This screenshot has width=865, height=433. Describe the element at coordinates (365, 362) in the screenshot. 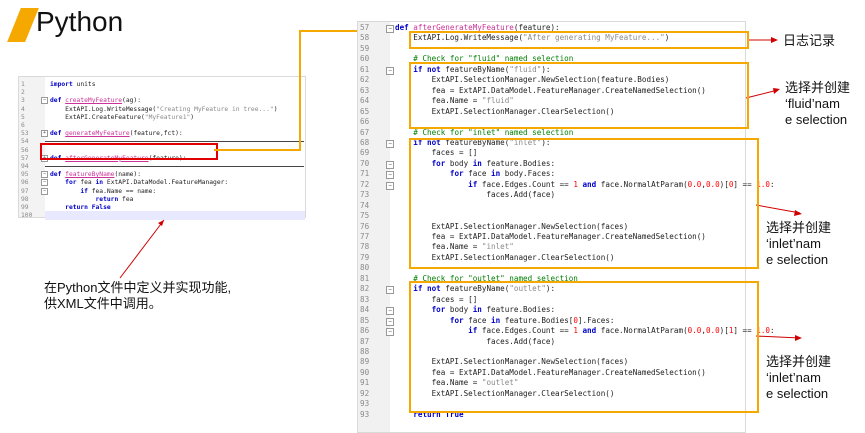

I see `line-number: 89` at that location.